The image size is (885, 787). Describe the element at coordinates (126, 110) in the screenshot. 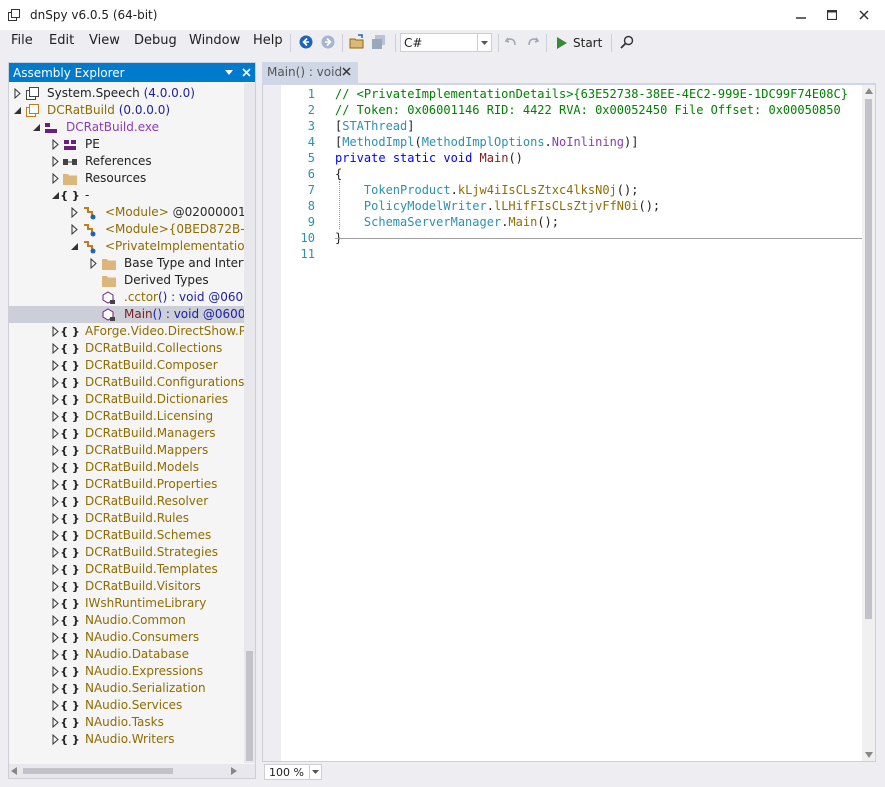

I see `tree-item-dcratbuild-assembly: DCRatBuild (0.0.0.0)` at that location.